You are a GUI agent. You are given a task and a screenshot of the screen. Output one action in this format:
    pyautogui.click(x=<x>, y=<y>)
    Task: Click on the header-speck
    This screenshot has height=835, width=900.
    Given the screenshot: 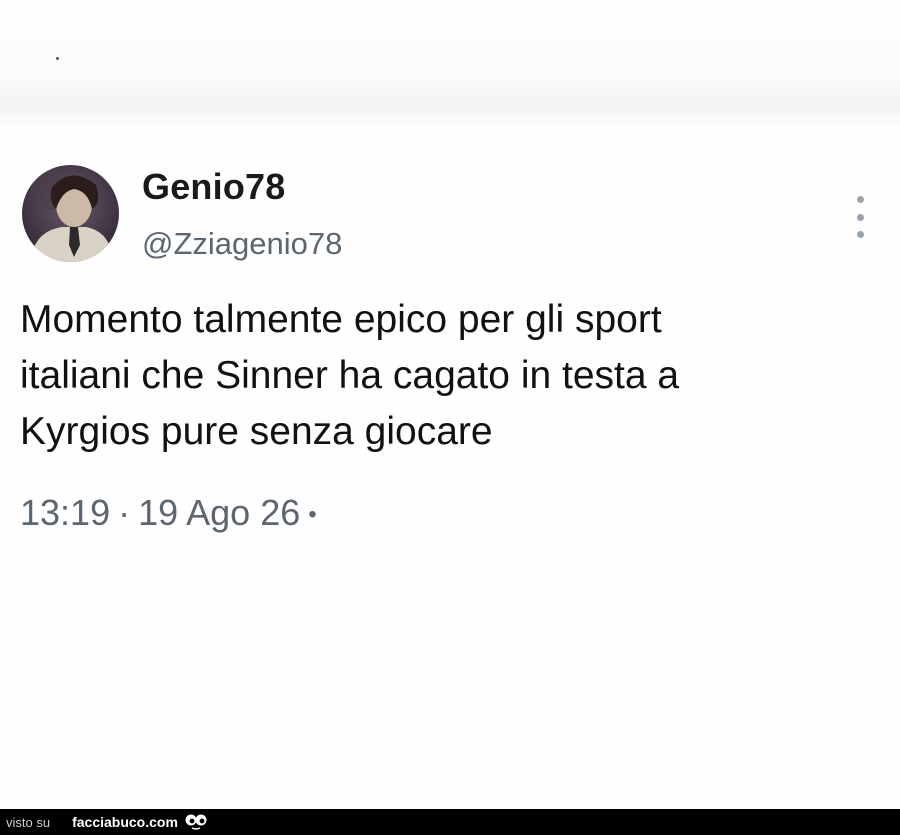 What is the action you would take?
    pyautogui.click(x=57, y=58)
    